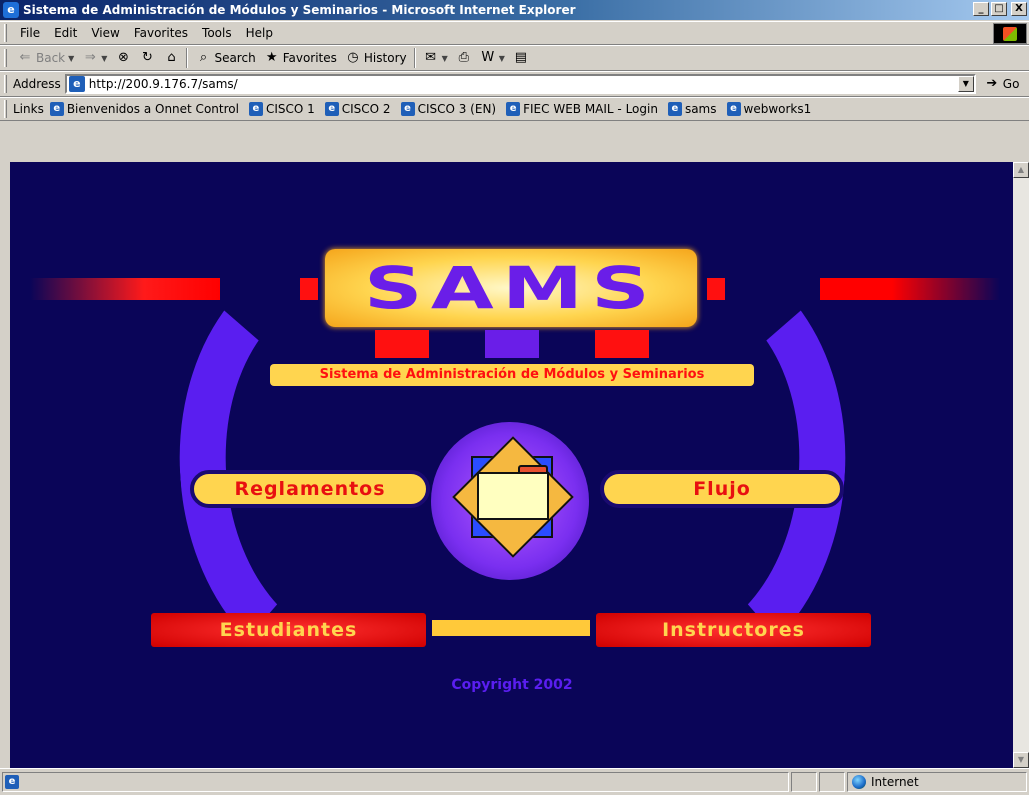  Describe the element at coordinates (152, 109) in the screenshot. I see `link-label: Bienvenidos a Onnet Control` at that location.